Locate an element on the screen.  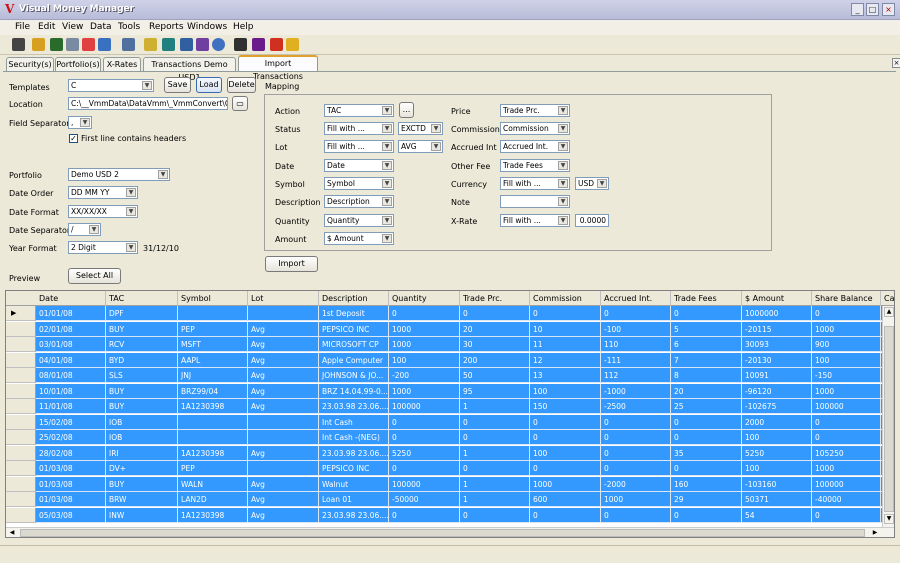
table-cell: 05/03/08 is located at coordinates (71, 515).